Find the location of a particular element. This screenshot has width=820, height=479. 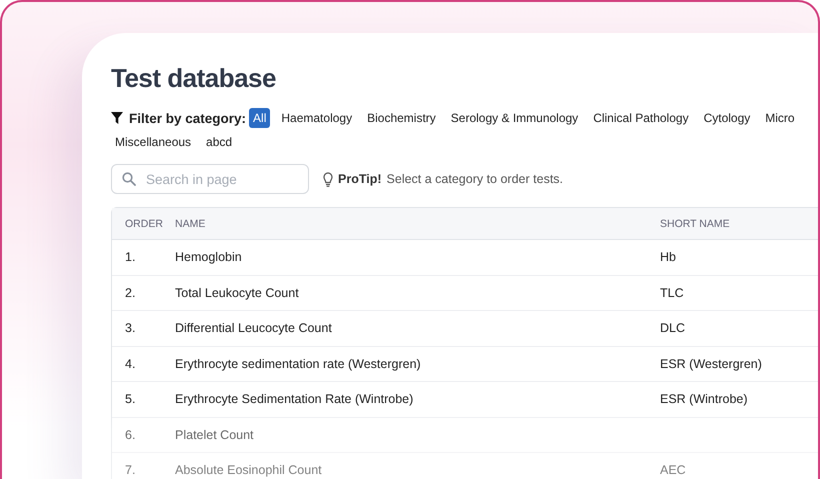

table-cell: ESR (Wintrobe) is located at coordinates (738, 400).